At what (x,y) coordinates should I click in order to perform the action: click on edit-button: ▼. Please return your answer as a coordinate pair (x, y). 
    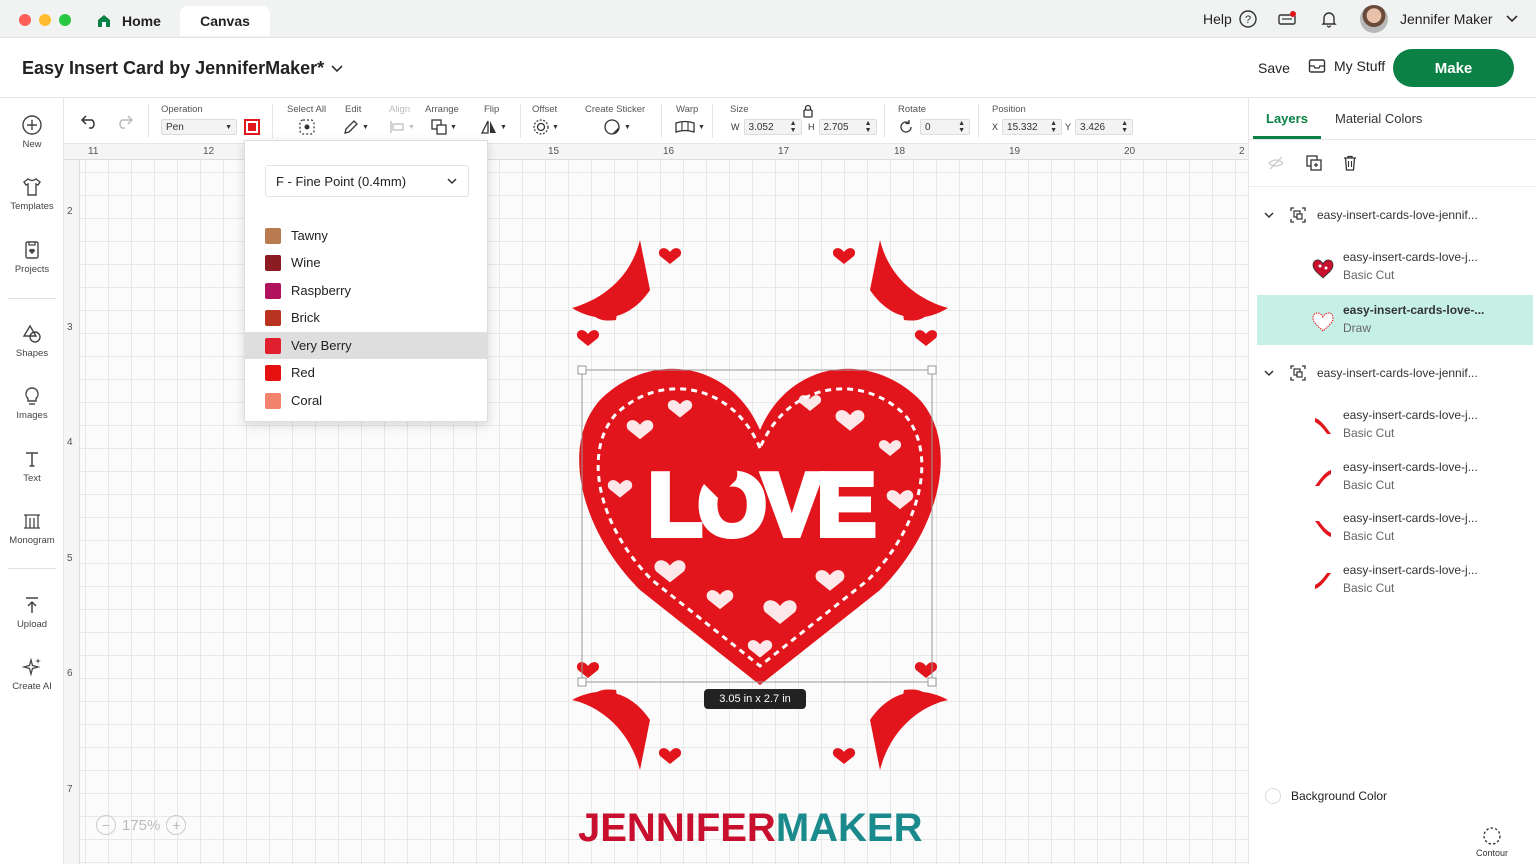
    Looking at the image, I should click on (355, 127).